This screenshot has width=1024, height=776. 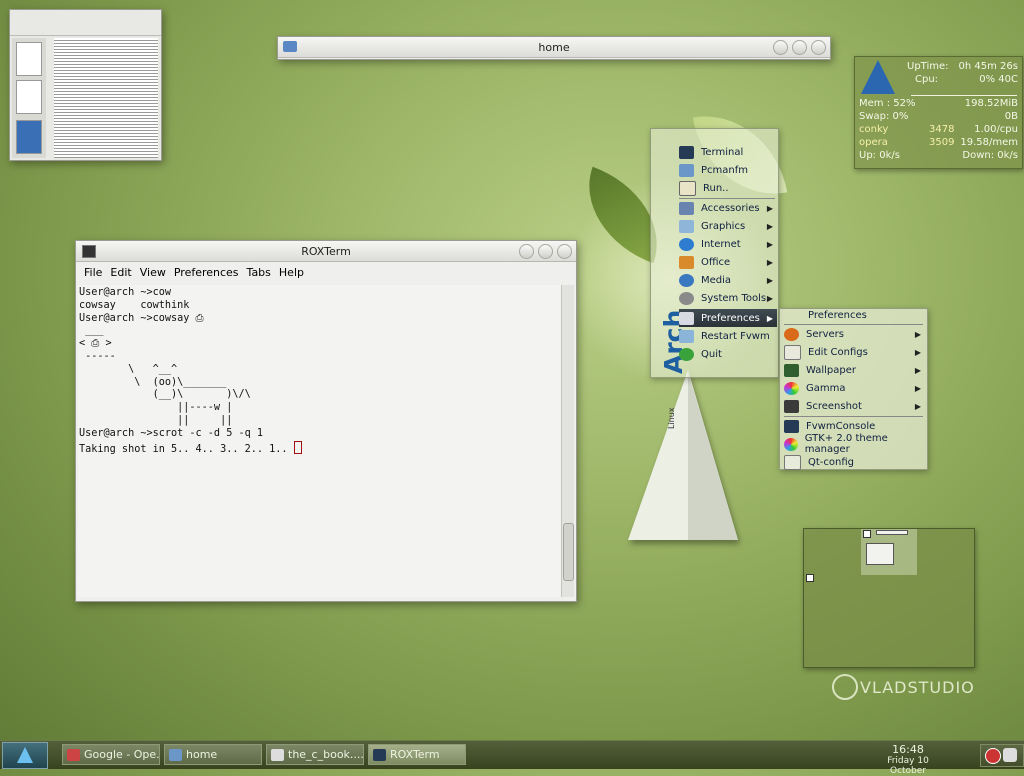 I want to click on menu-item-gamma: Gamma ▶, so click(x=854, y=388).